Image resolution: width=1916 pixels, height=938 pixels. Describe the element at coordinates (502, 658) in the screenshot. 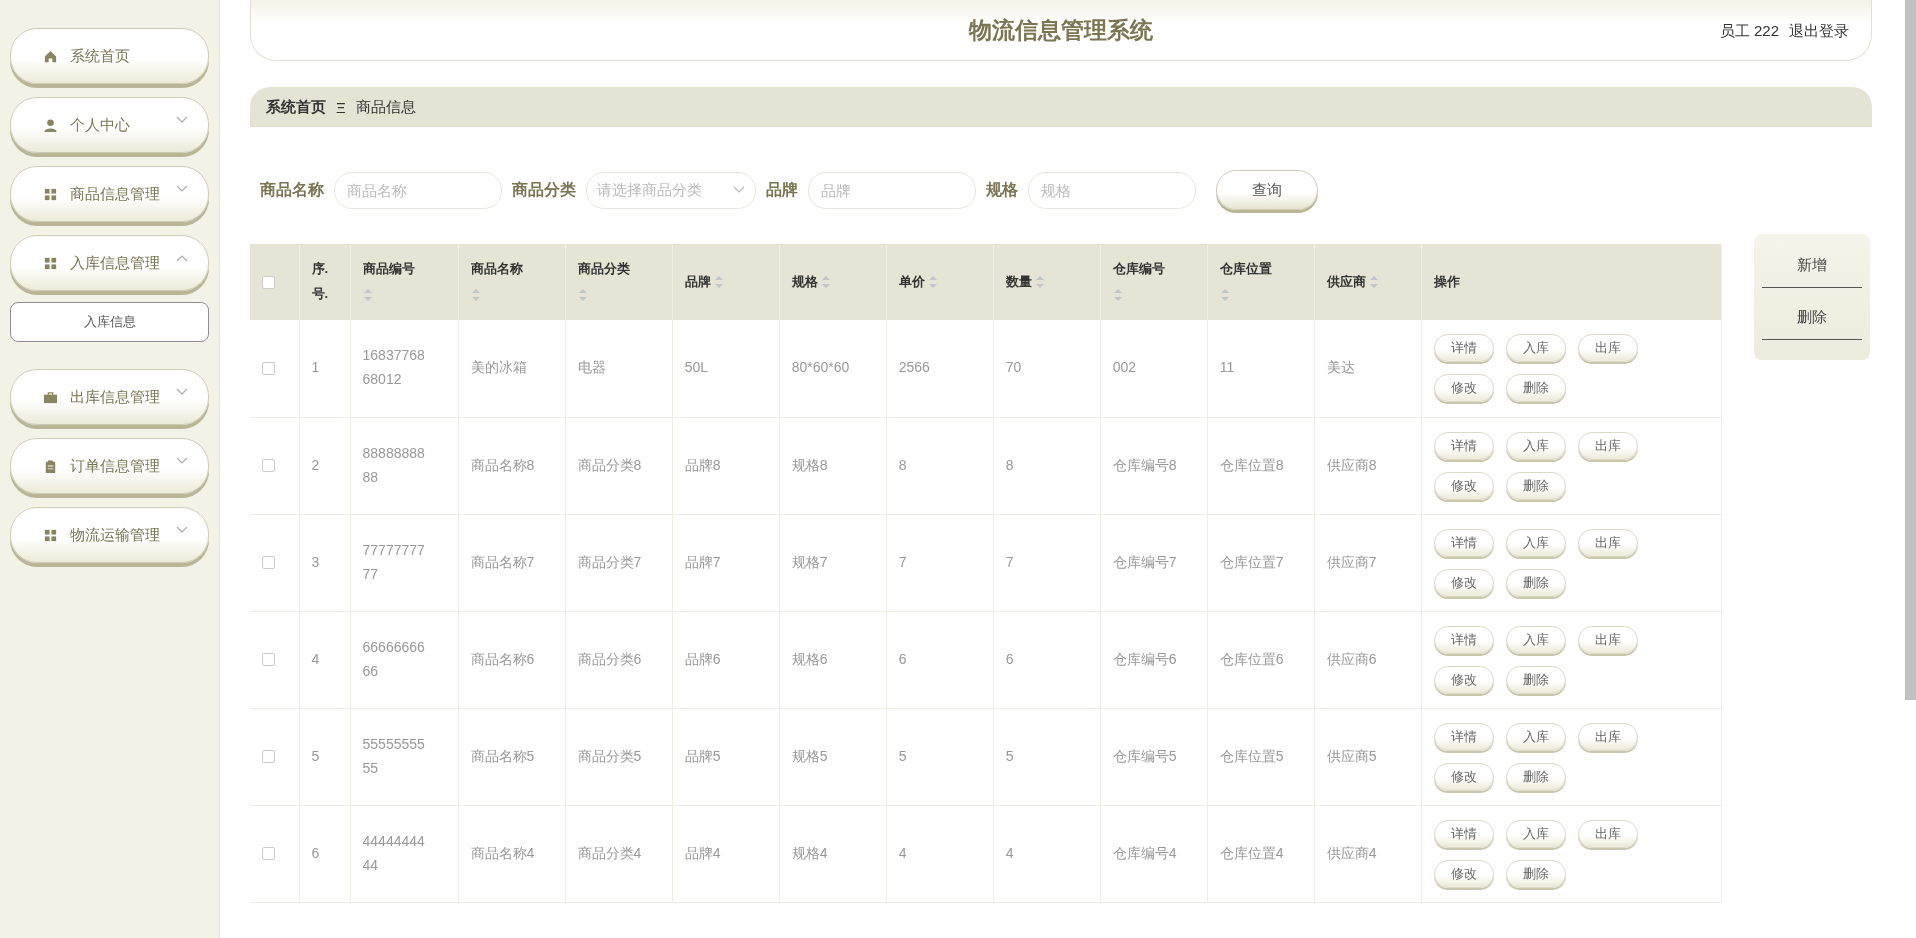

I see `table-cell: 商品名称6` at that location.